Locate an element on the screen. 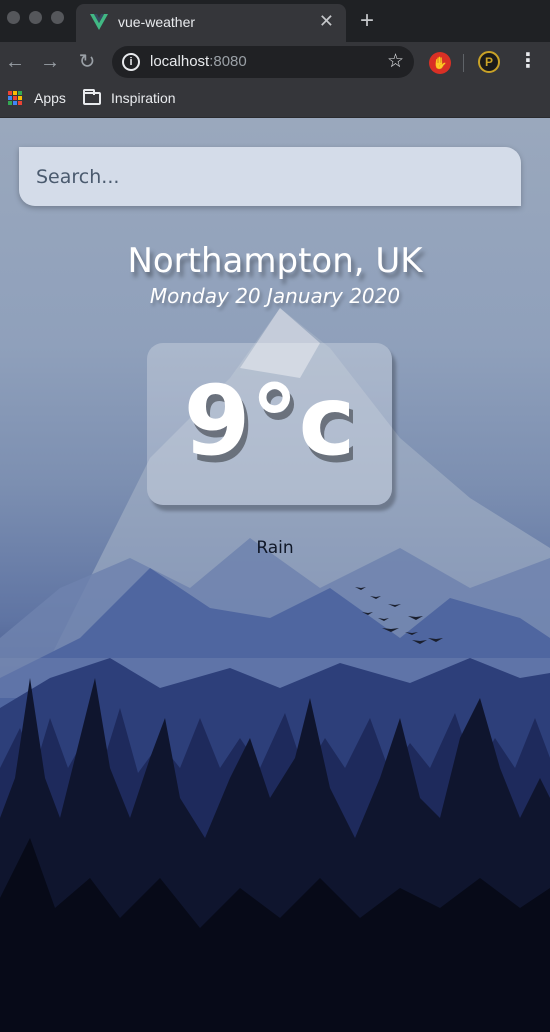 The image size is (550, 1032). browser-tab-strip: vue-weather ✕ + is located at coordinates (275, 21).